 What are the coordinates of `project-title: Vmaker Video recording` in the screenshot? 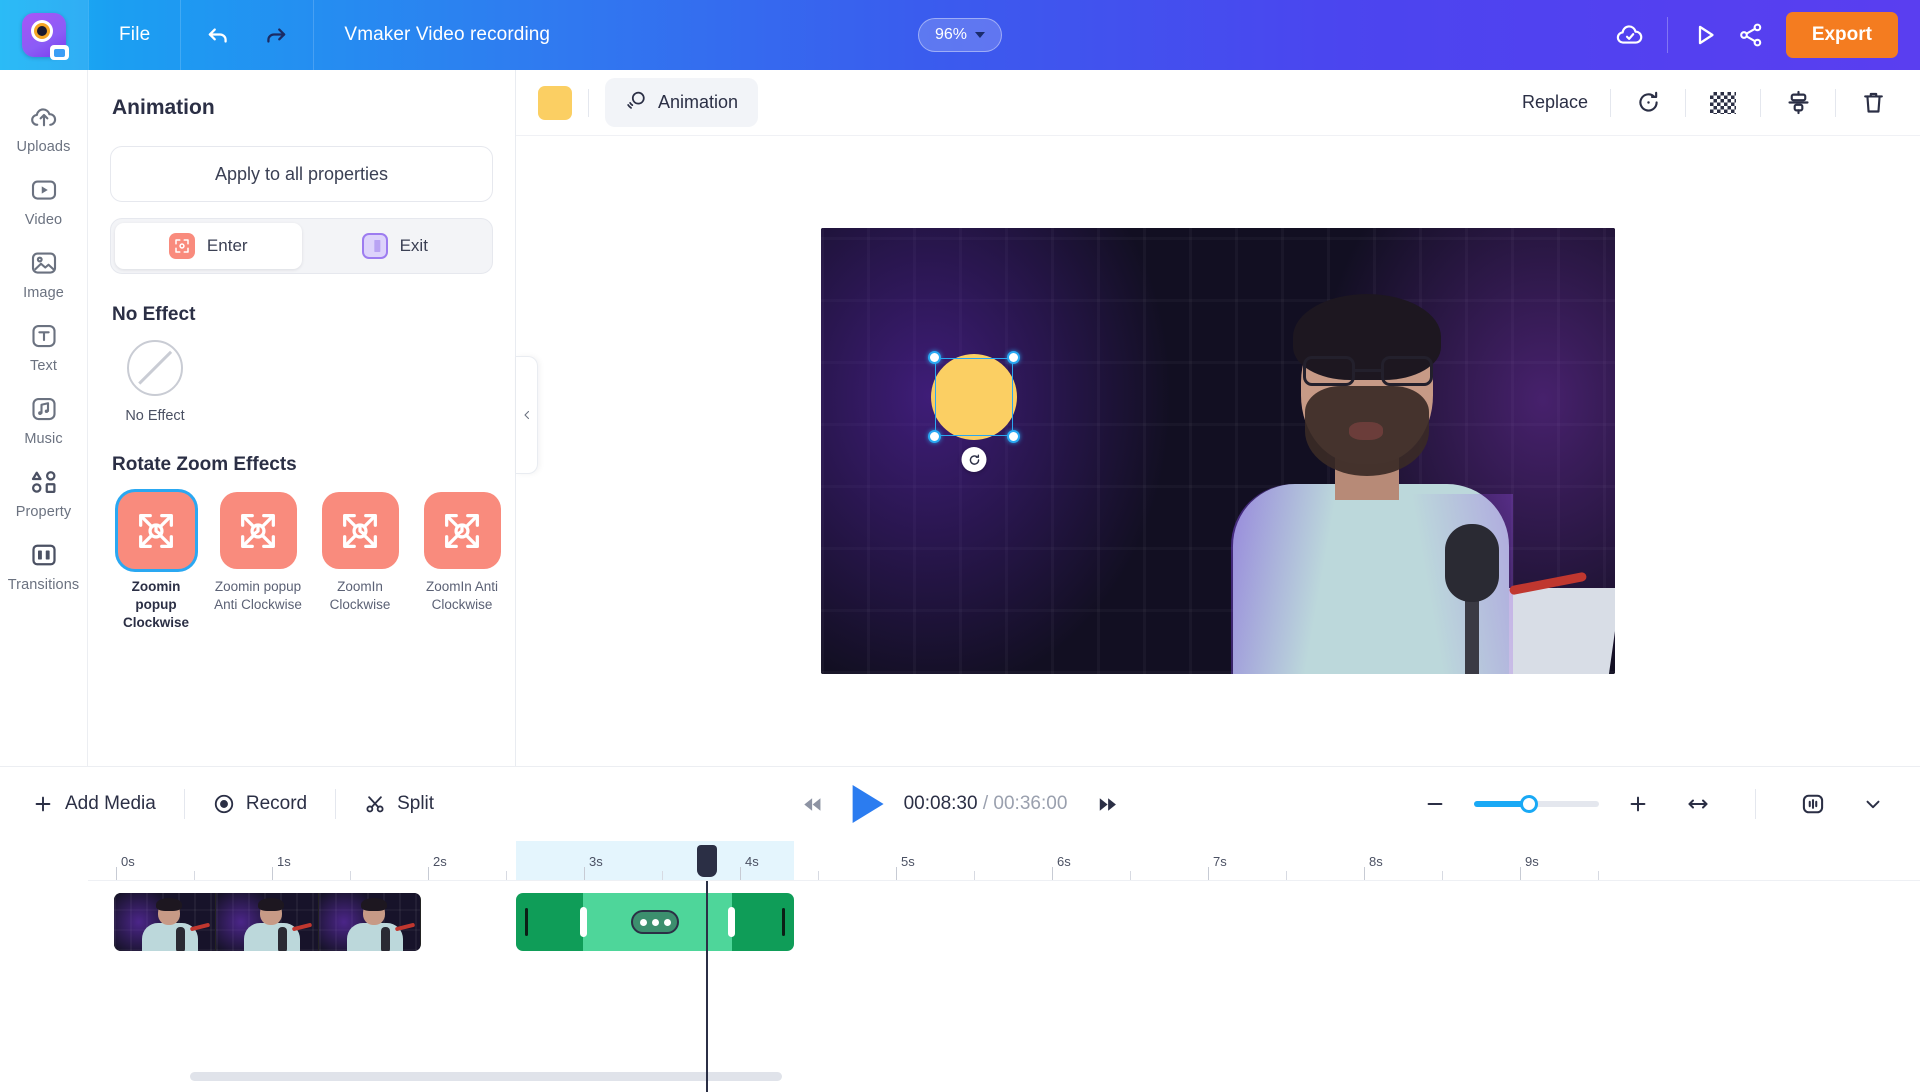 It's located at (432, 35).